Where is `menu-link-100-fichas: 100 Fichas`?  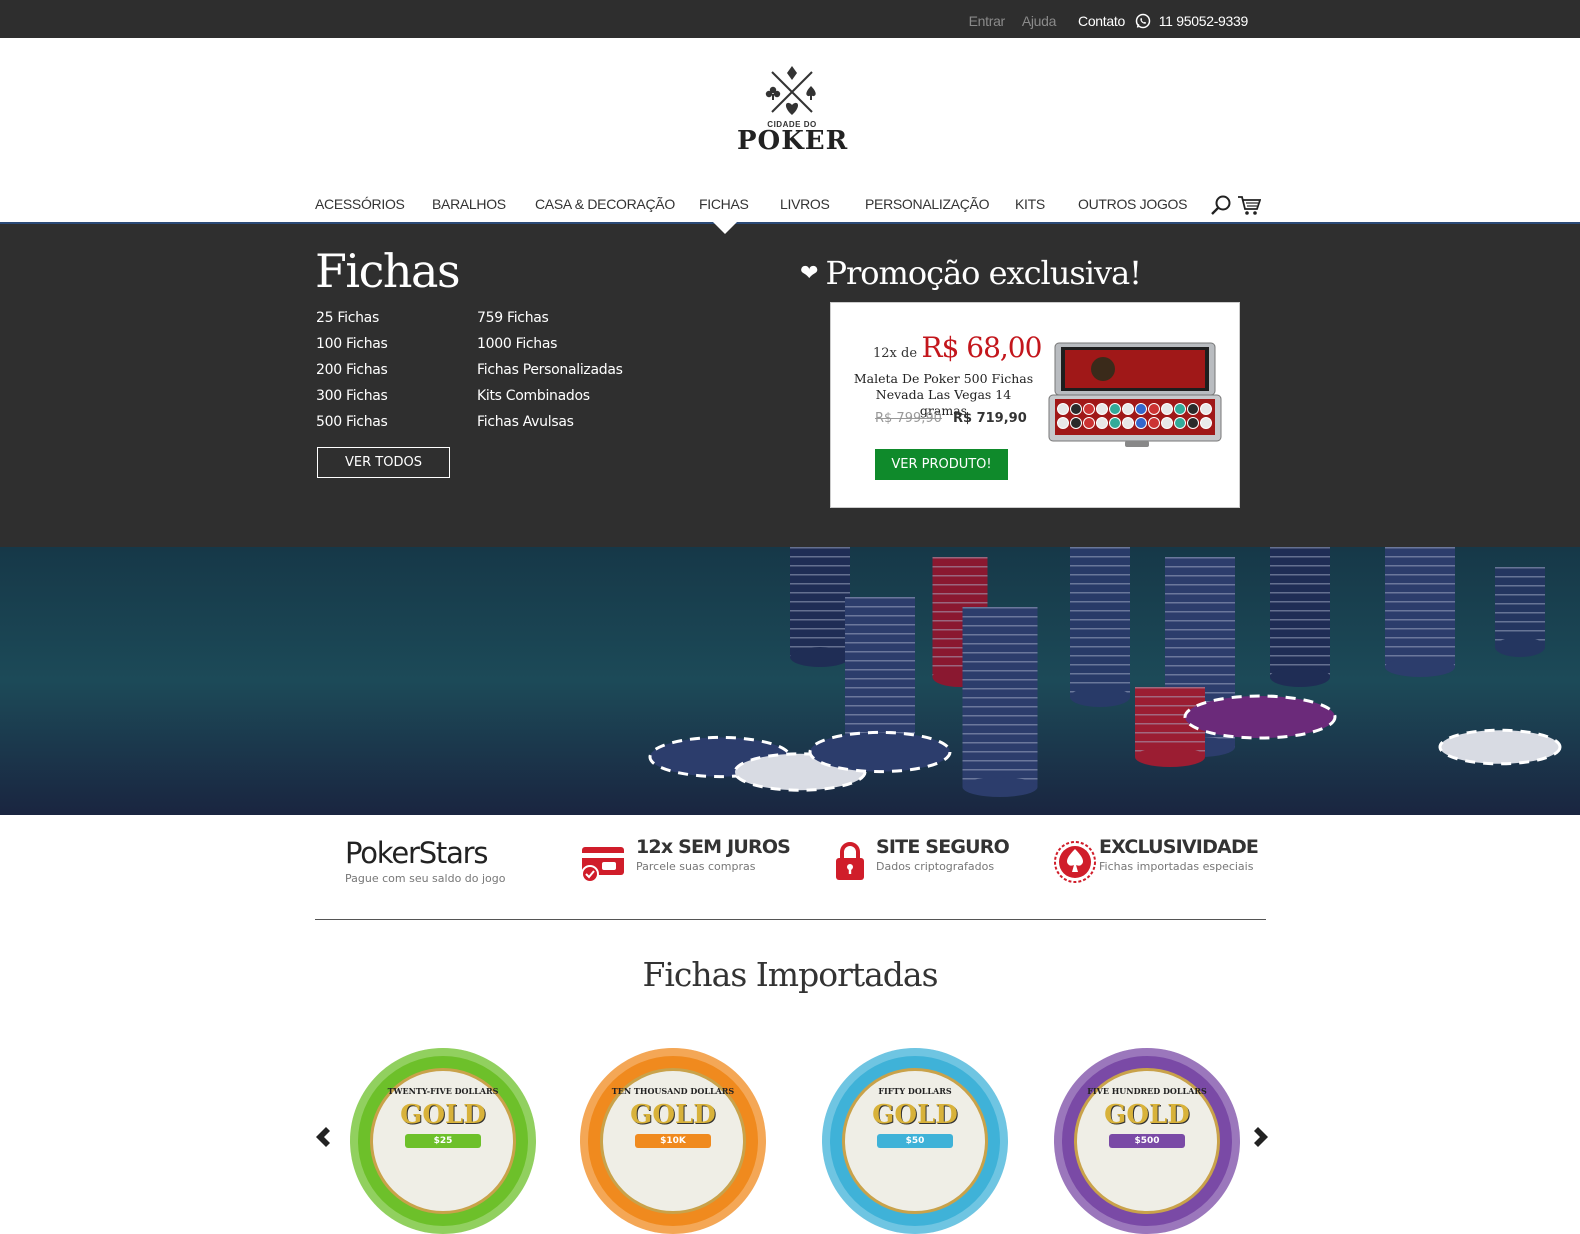 menu-link-100-fichas: 100 Fichas is located at coordinates (352, 344).